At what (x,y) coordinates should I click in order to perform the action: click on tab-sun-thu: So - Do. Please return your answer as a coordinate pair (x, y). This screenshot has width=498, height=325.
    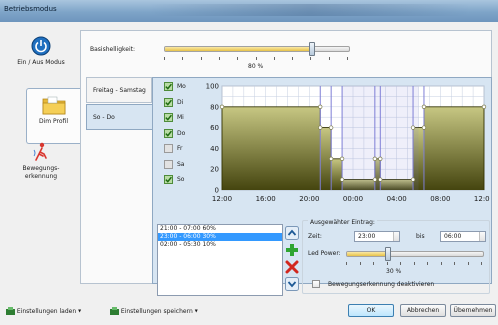
    Looking at the image, I should click on (119, 117).